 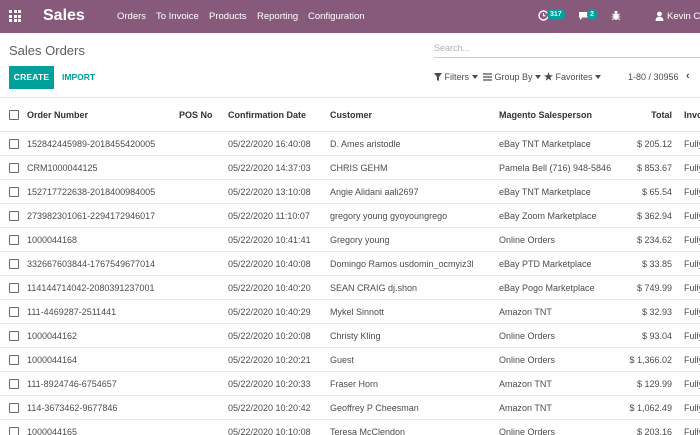 I want to click on favorites-dropdown: Favorites, so click(x=573, y=77).